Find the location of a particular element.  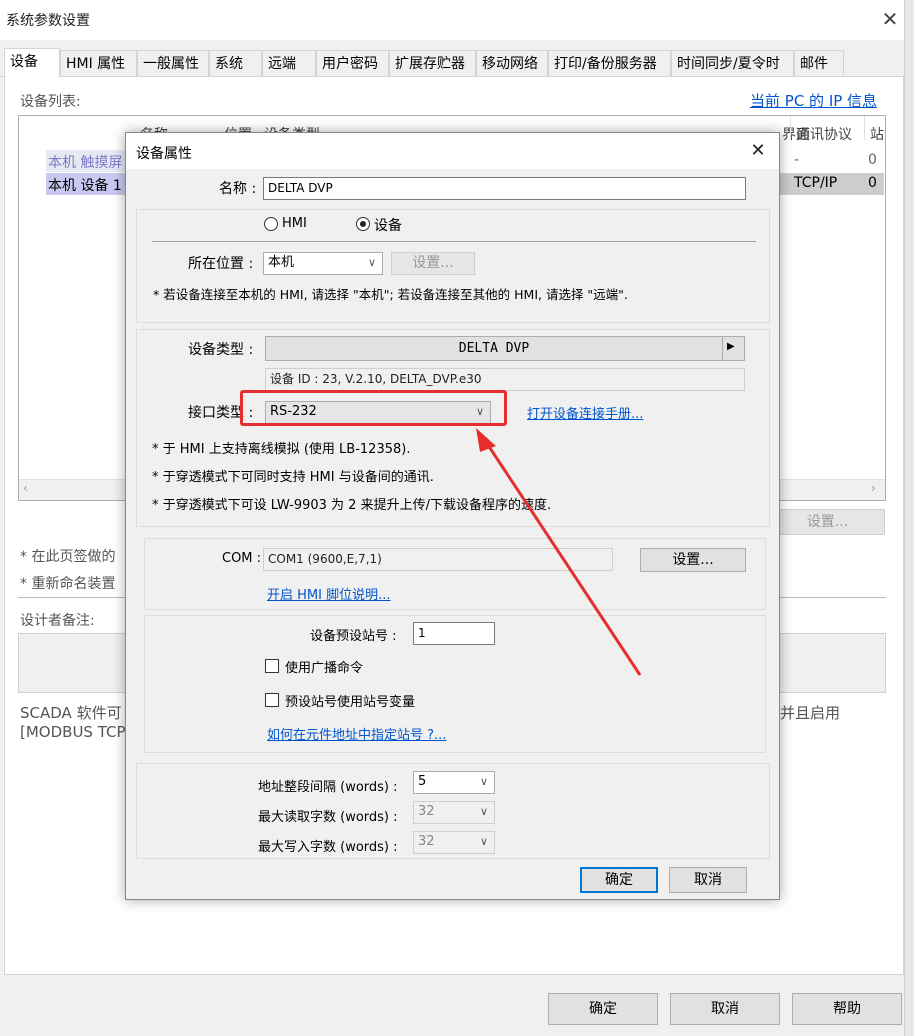

arrow-shaft is located at coordinates (563, 558).